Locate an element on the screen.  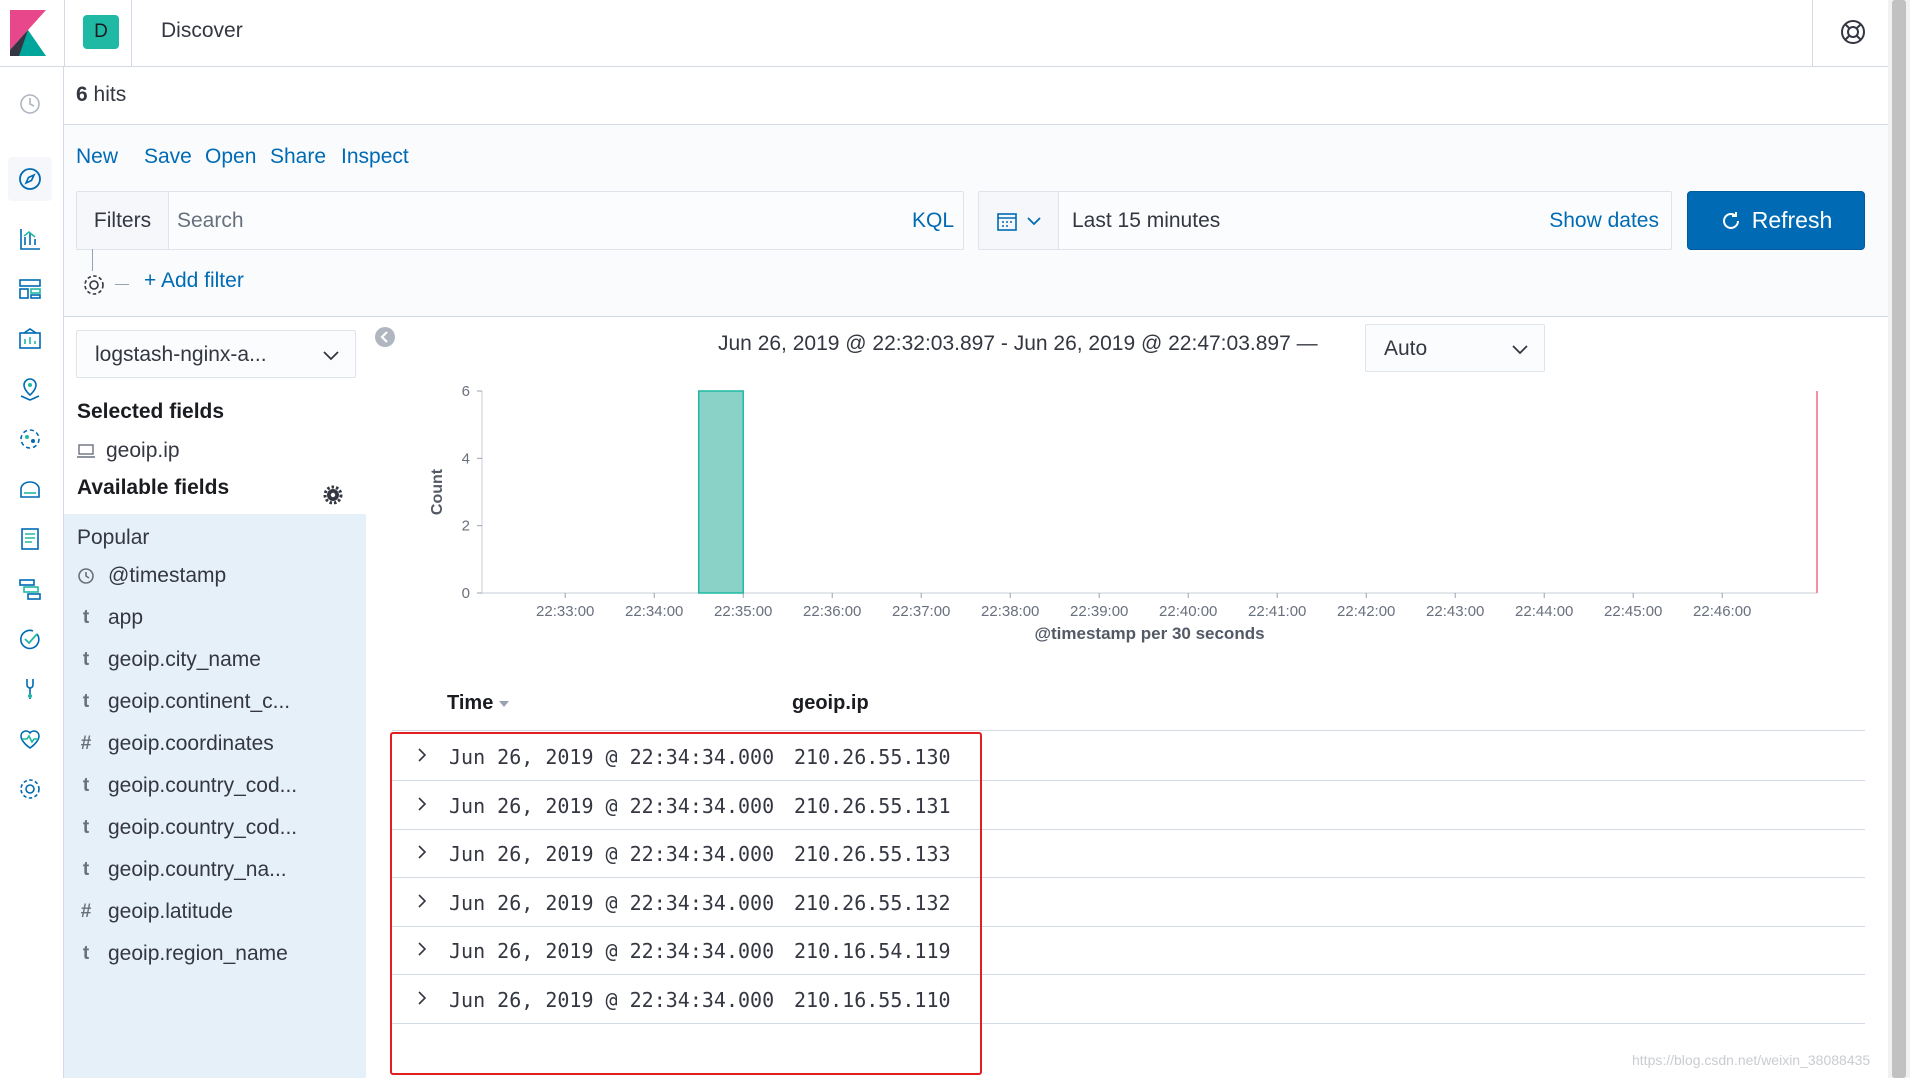
show-dates-link: Show dates is located at coordinates (1604, 221).